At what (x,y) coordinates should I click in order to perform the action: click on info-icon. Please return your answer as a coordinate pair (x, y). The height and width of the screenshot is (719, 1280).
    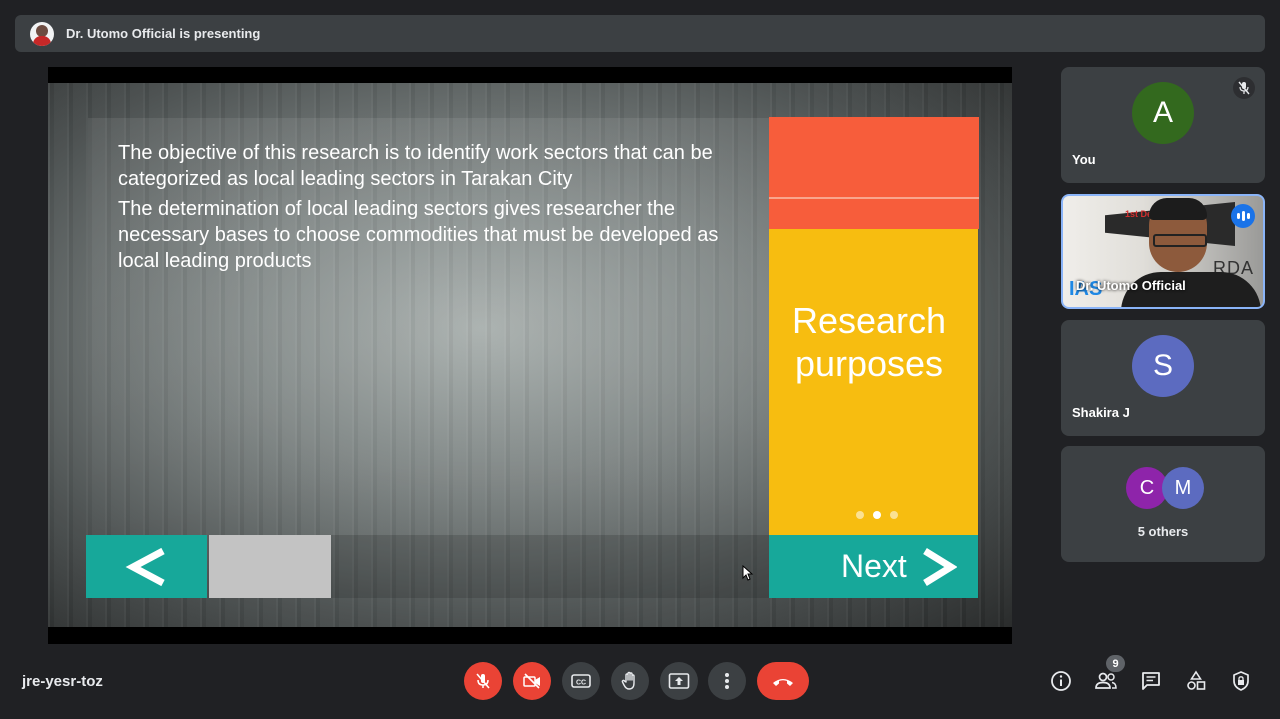
    Looking at the image, I should click on (1061, 681).